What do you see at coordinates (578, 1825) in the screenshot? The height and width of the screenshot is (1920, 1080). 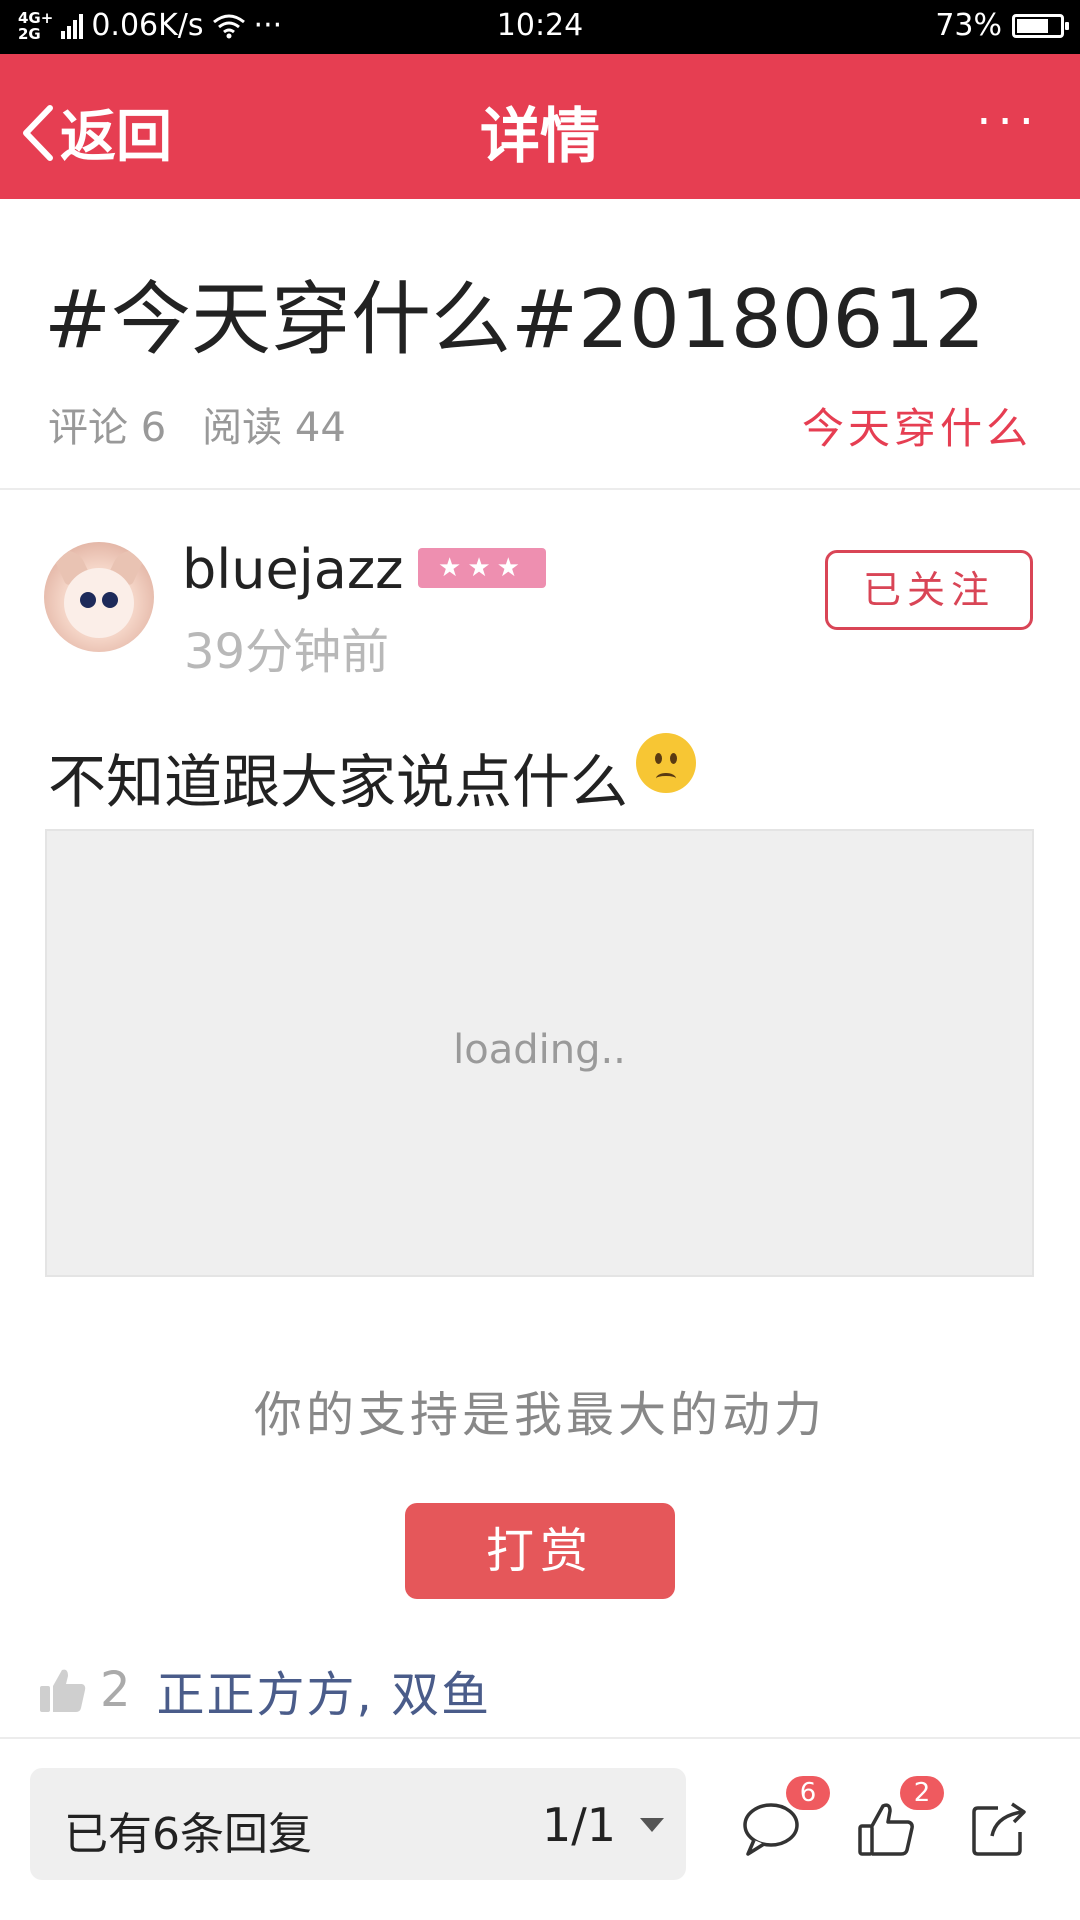 I see `page-indicator: 1/1` at bounding box center [578, 1825].